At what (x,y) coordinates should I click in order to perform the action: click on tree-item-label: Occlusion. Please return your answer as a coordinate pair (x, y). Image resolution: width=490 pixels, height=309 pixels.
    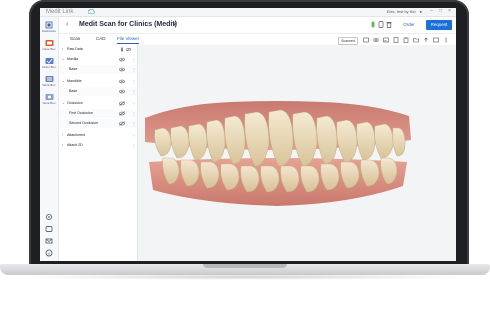
    Looking at the image, I should click on (75, 103).